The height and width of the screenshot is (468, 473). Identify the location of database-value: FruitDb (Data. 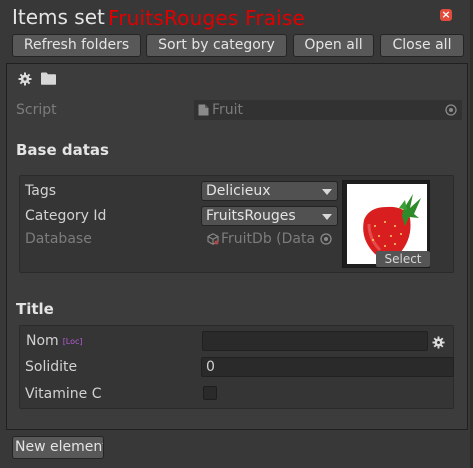
(268, 239).